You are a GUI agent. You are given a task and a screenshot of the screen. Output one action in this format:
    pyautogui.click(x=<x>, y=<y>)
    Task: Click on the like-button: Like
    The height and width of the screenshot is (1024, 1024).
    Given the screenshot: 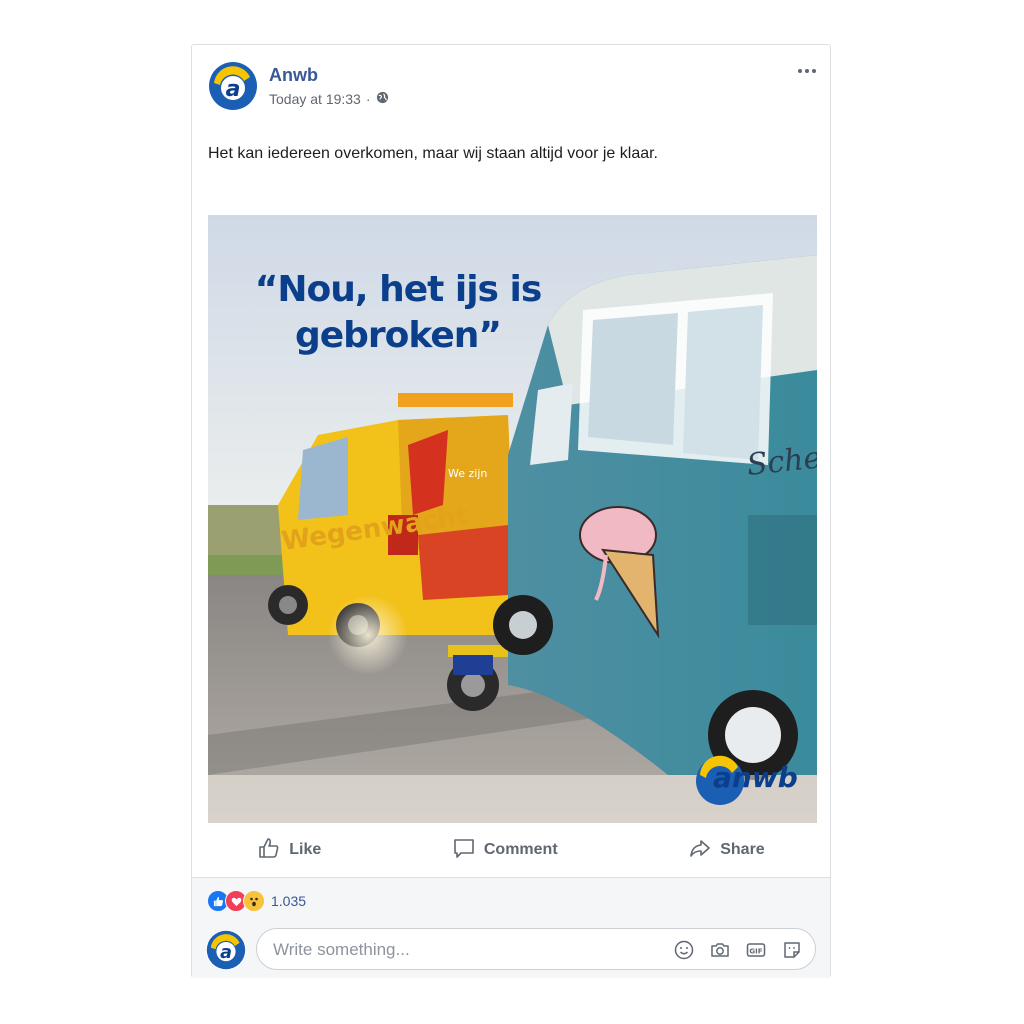 What is the action you would take?
    pyautogui.click(x=289, y=850)
    